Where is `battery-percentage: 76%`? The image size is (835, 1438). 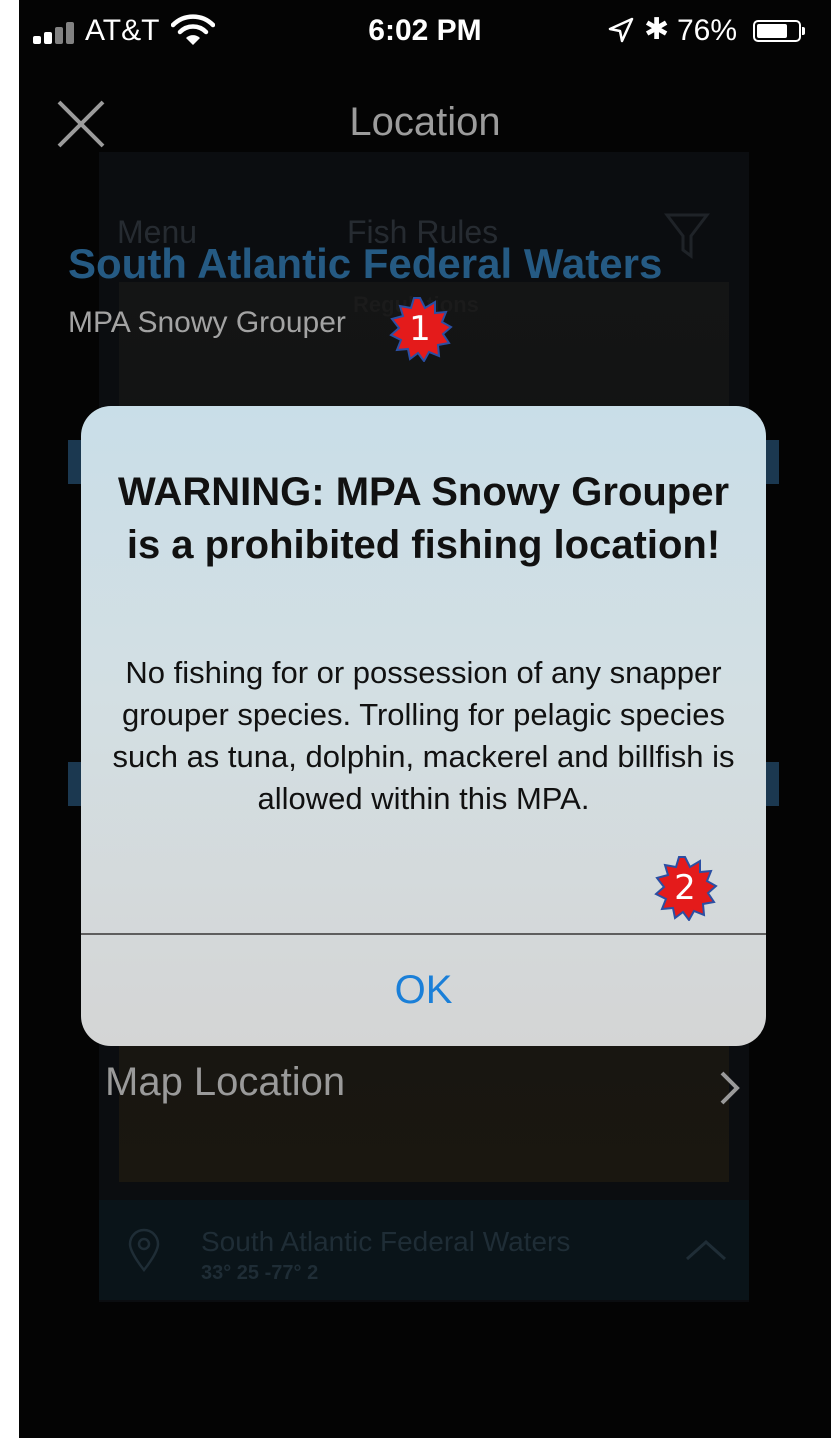
battery-percentage: 76% is located at coordinates (707, 30).